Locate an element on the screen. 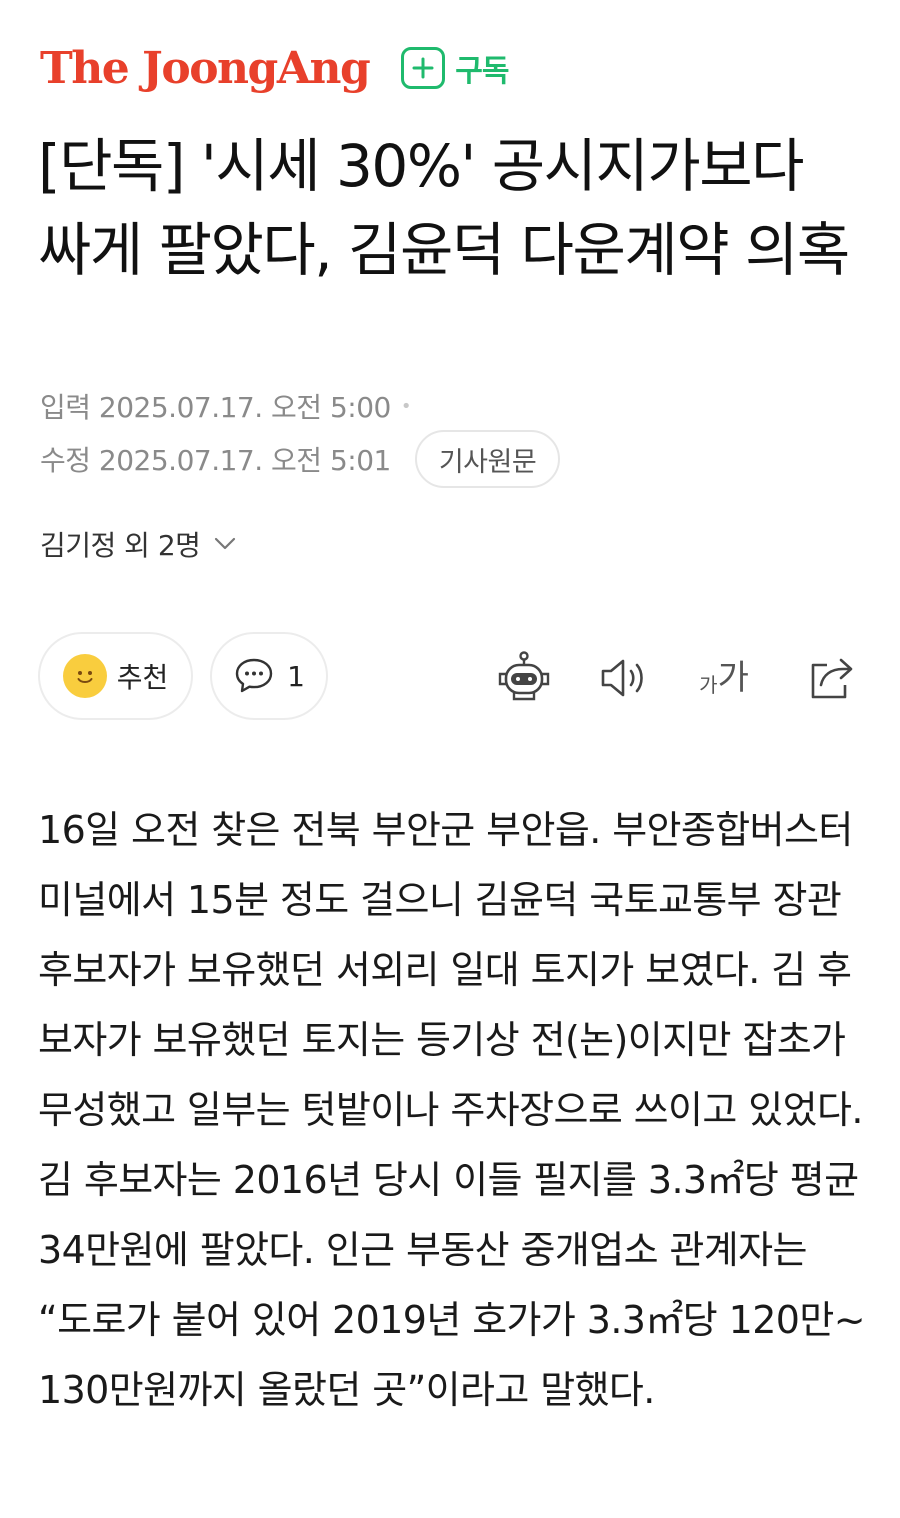 This screenshot has height=1518, width=900. joongang-logo: The JoongAng is located at coordinates (205, 68).